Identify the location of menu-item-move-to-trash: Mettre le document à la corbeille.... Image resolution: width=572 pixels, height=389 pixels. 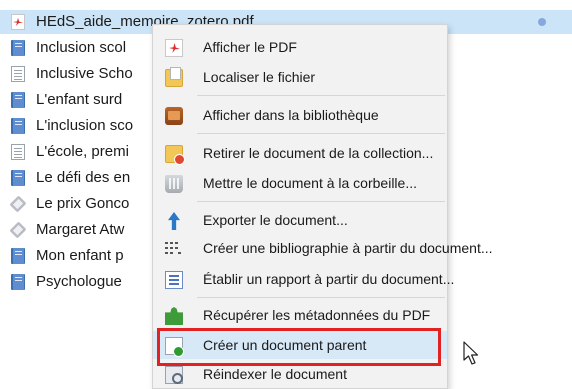
(300, 183).